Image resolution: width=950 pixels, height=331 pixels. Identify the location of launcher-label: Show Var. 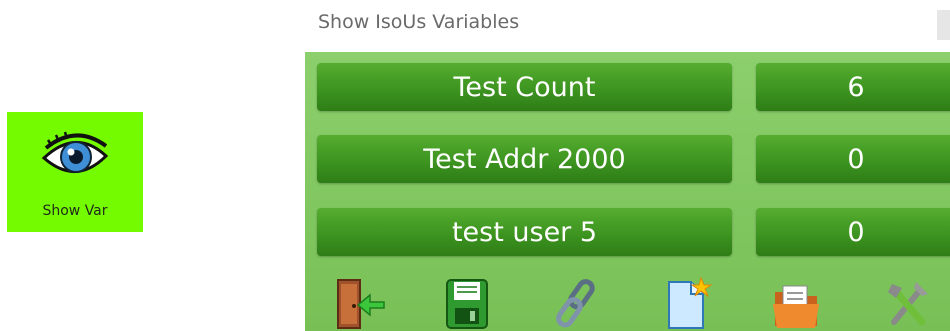
(75, 211).